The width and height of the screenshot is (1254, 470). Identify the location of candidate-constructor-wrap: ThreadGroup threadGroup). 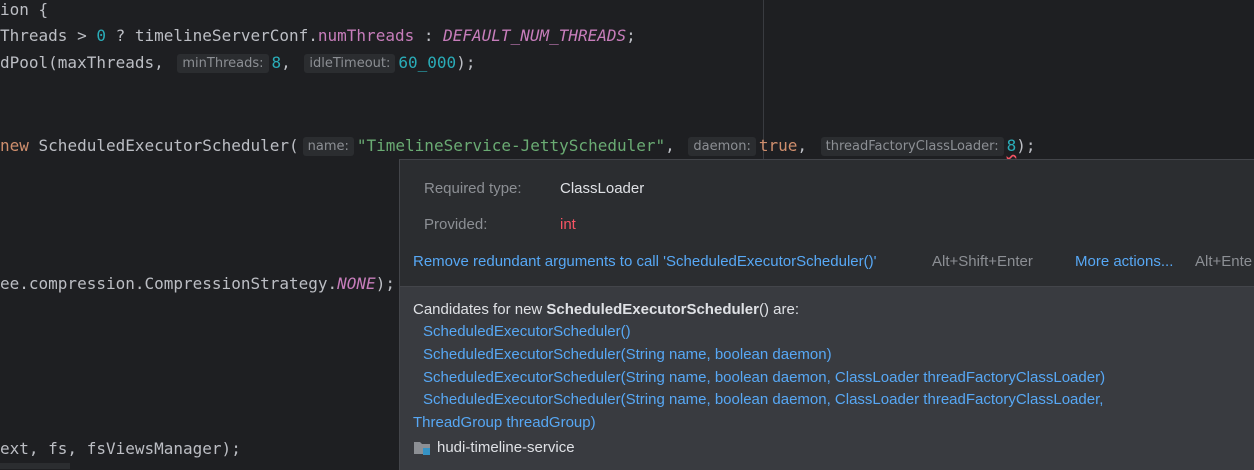
(504, 422).